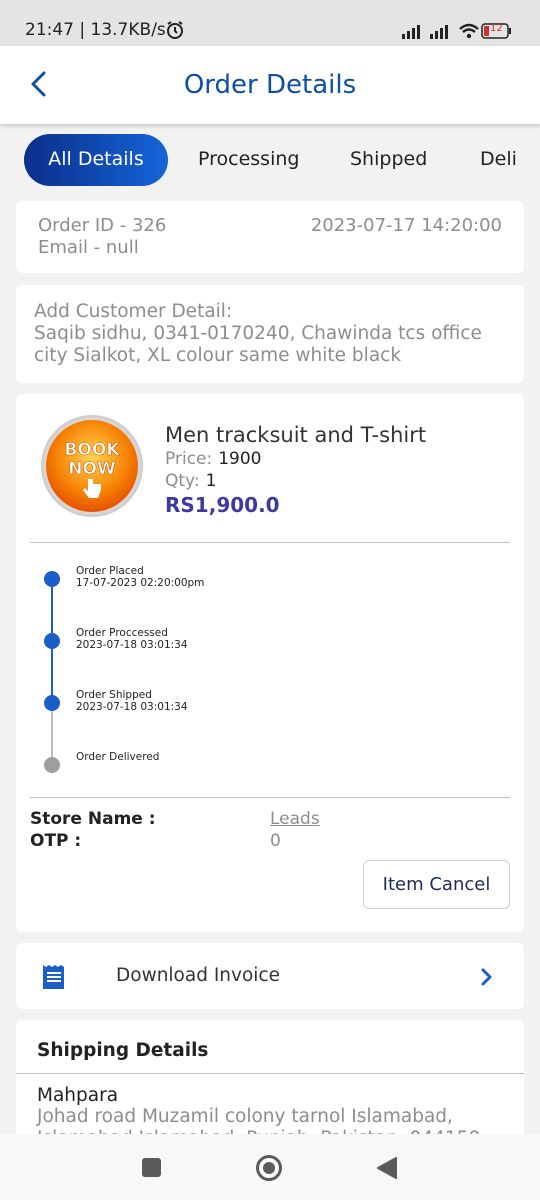 Image resolution: width=540 pixels, height=1200 pixels. I want to click on book-now-text-2: NOW, so click(92, 469).